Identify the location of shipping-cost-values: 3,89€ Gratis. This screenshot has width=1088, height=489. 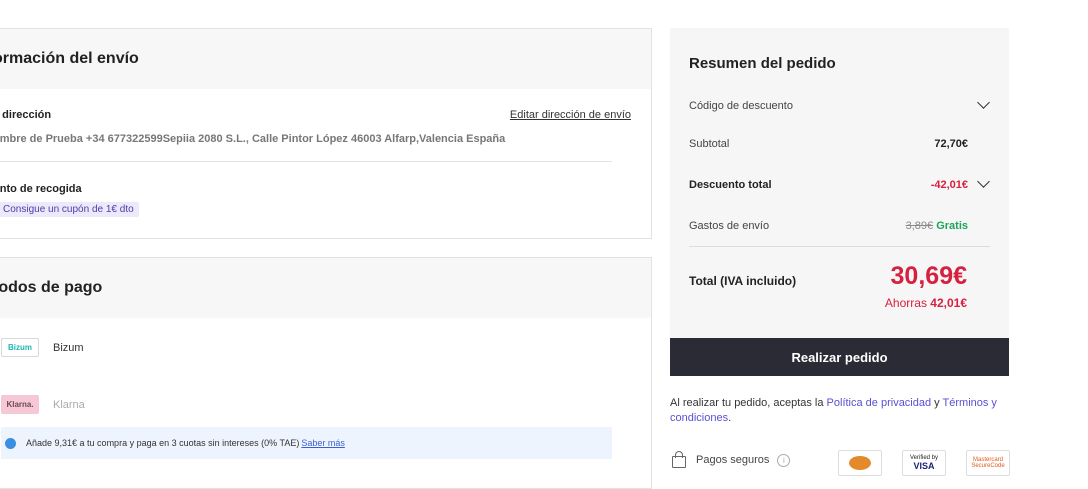
(937, 226).